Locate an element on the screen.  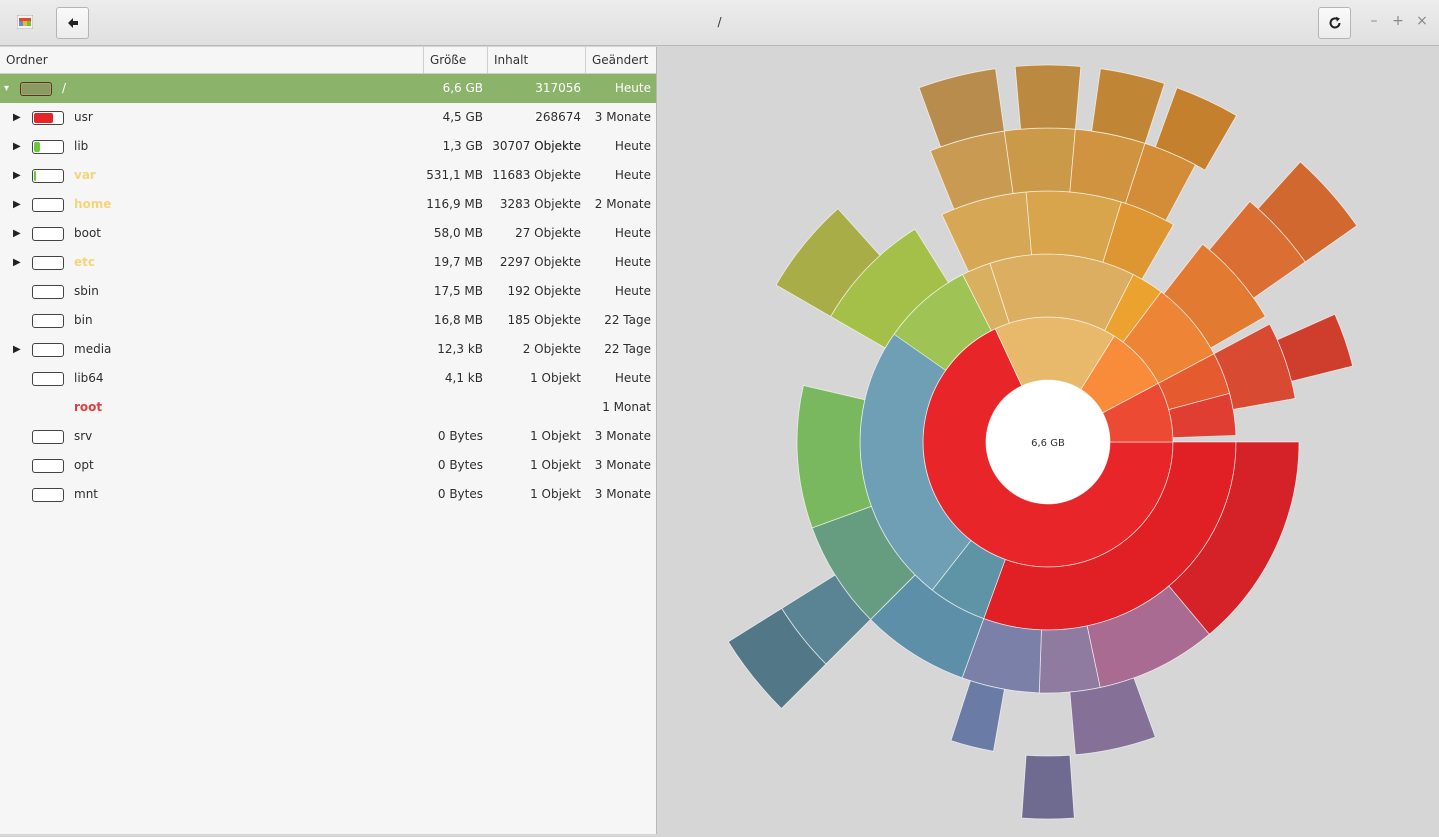
folder-name: var is located at coordinates (85, 175).